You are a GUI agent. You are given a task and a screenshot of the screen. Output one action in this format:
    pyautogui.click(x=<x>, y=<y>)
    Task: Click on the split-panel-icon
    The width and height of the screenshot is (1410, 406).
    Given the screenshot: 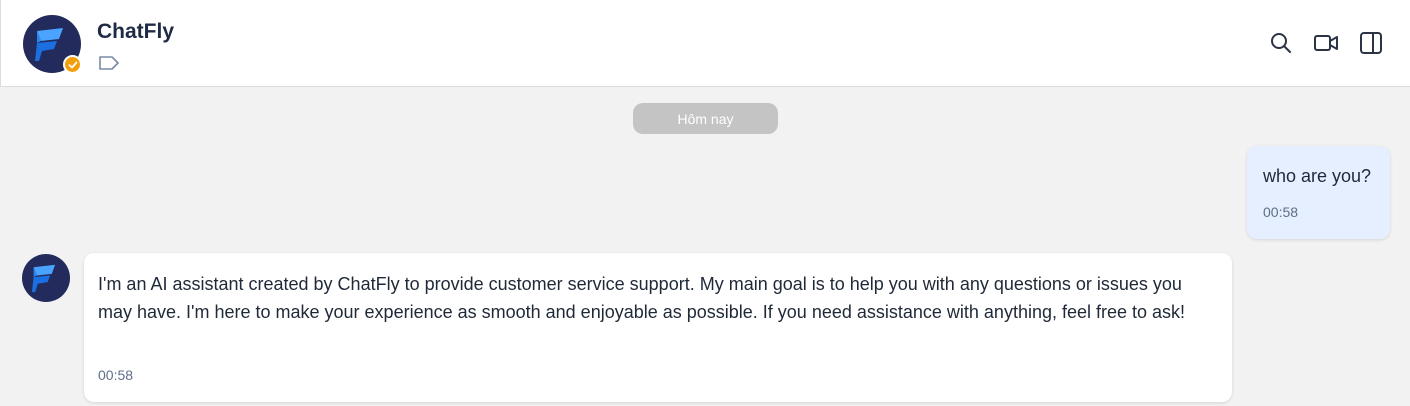 What is the action you would take?
    pyautogui.click(x=1371, y=43)
    